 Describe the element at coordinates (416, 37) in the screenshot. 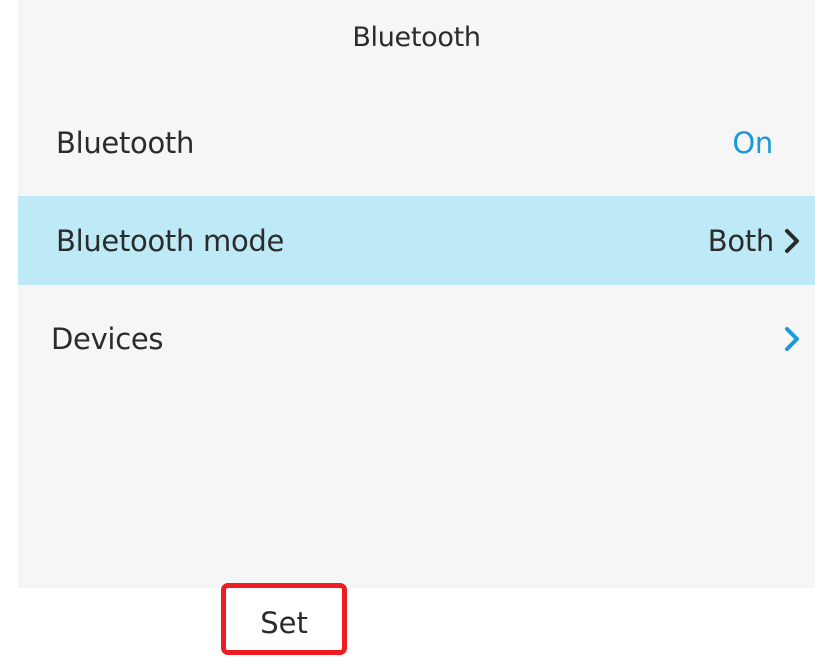

I see `page-title: Bluetooth` at that location.